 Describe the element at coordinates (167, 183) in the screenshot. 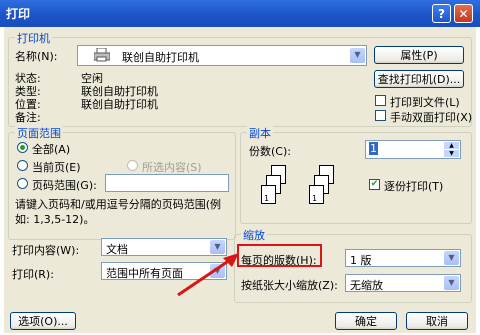

I see `page-numbers-input` at that location.